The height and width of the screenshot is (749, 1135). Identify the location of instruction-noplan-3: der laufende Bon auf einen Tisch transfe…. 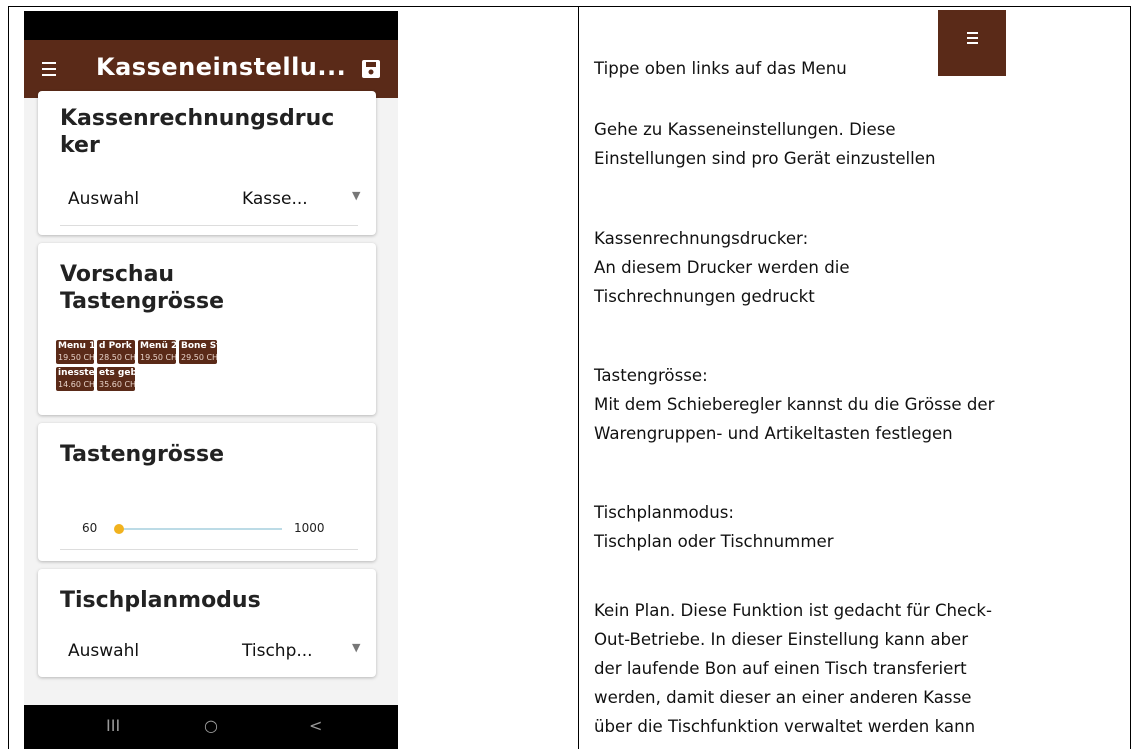
(780, 668).